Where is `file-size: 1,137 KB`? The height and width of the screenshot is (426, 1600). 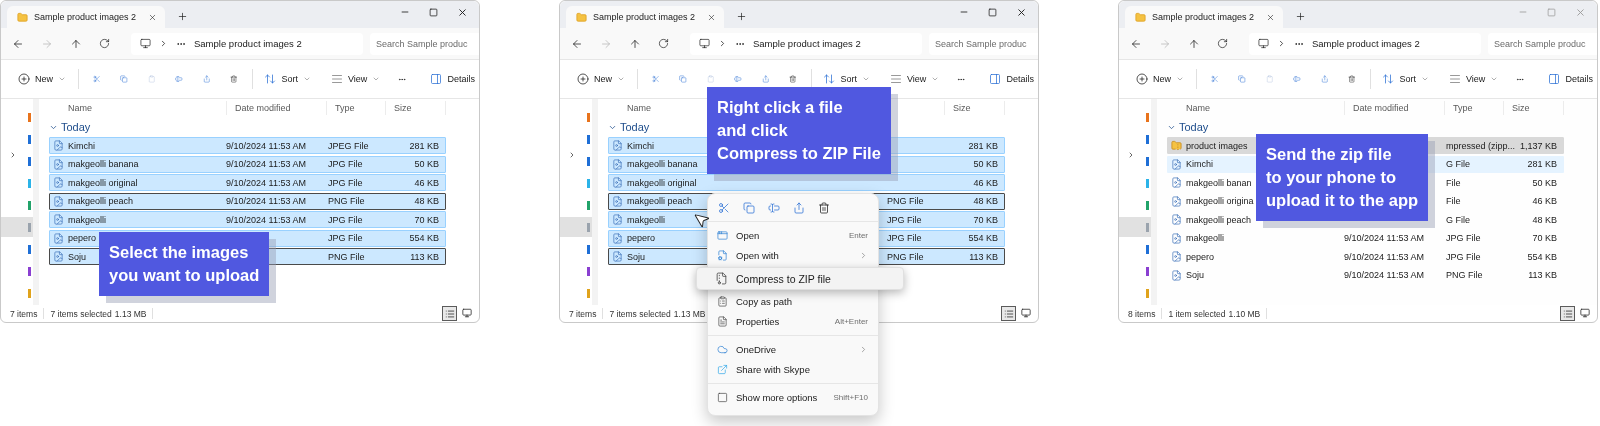 file-size: 1,137 KB is located at coordinates (1538, 145).